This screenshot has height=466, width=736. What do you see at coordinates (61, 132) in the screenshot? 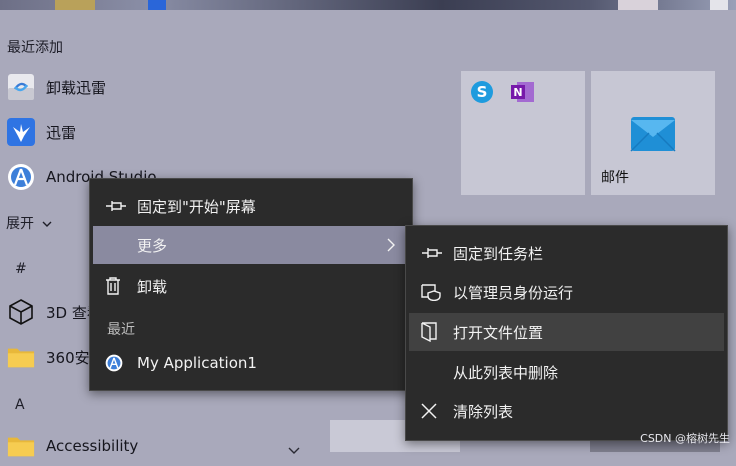
I see `app-label: 迅雷` at bounding box center [61, 132].